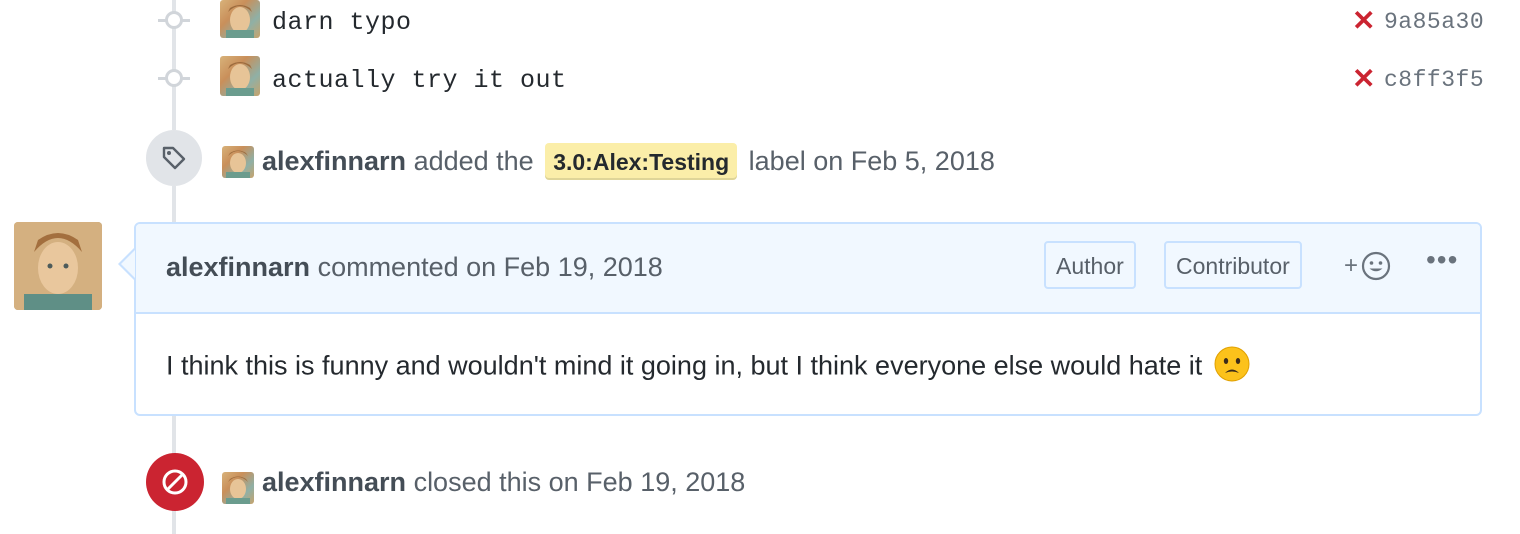 The height and width of the screenshot is (534, 1520). What do you see at coordinates (1232, 367) in the screenshot?
I see `frowning-emoji` at bounding box center [1232, 367].